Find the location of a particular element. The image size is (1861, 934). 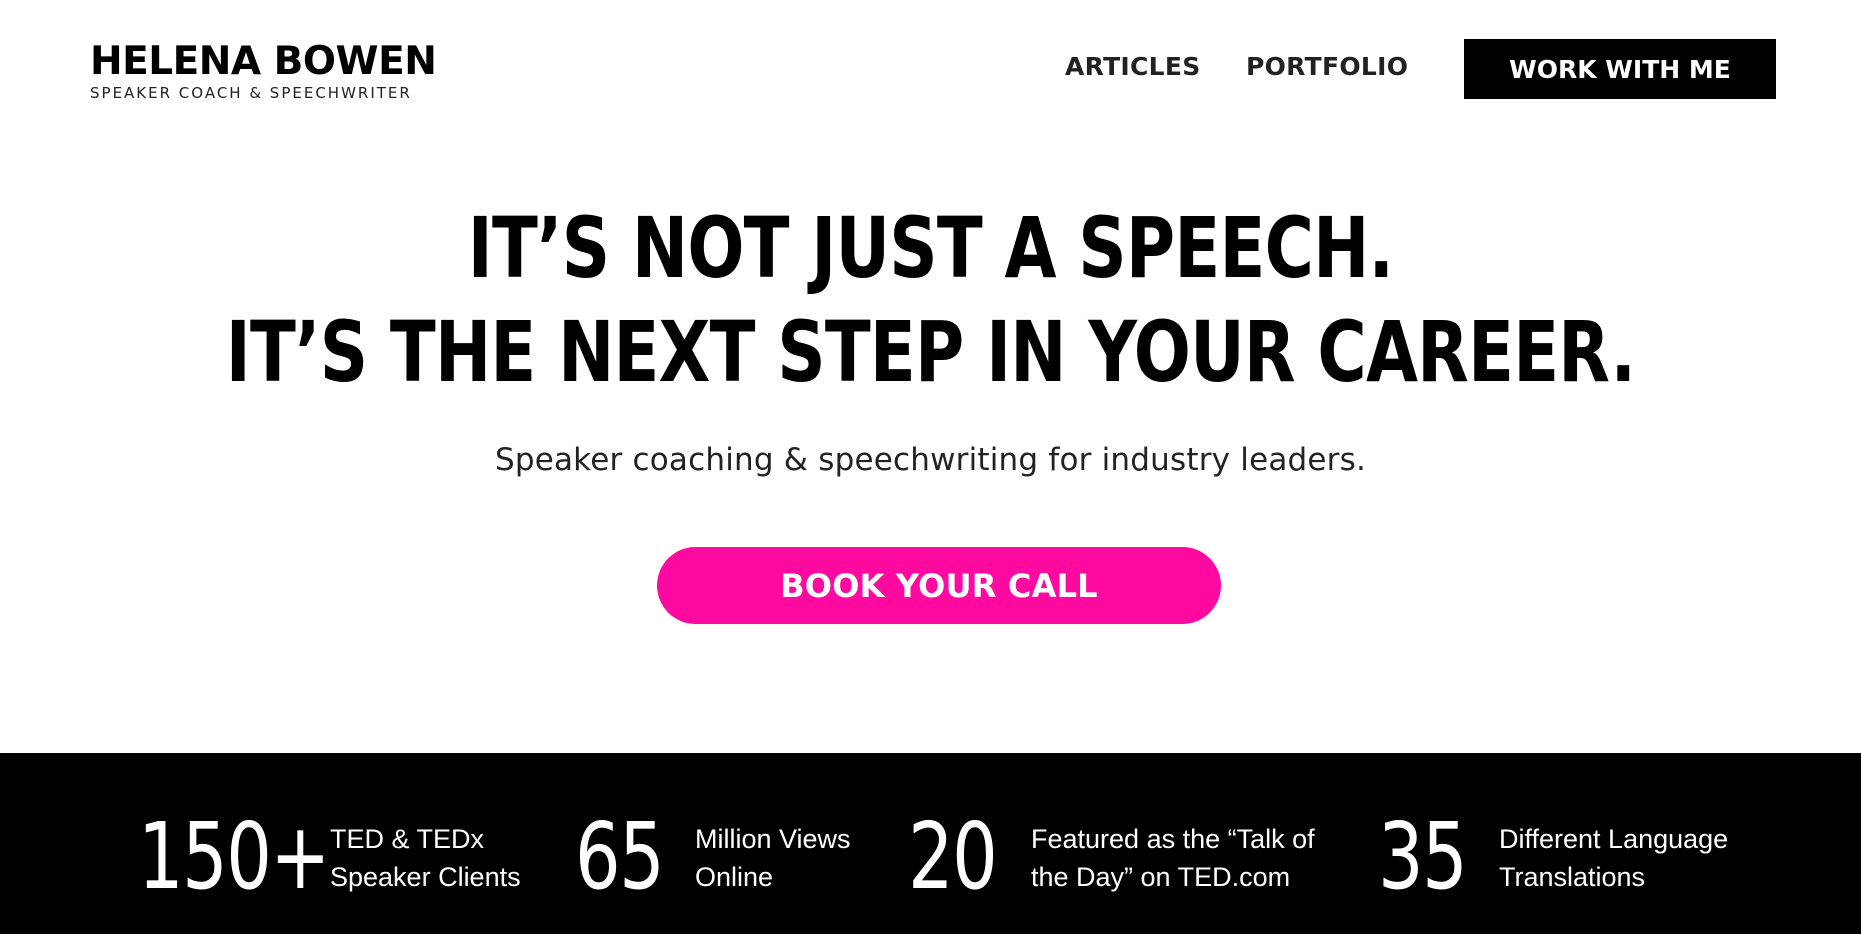

stat-label-line: Speaker Clients is located at coordinates (425, 877).